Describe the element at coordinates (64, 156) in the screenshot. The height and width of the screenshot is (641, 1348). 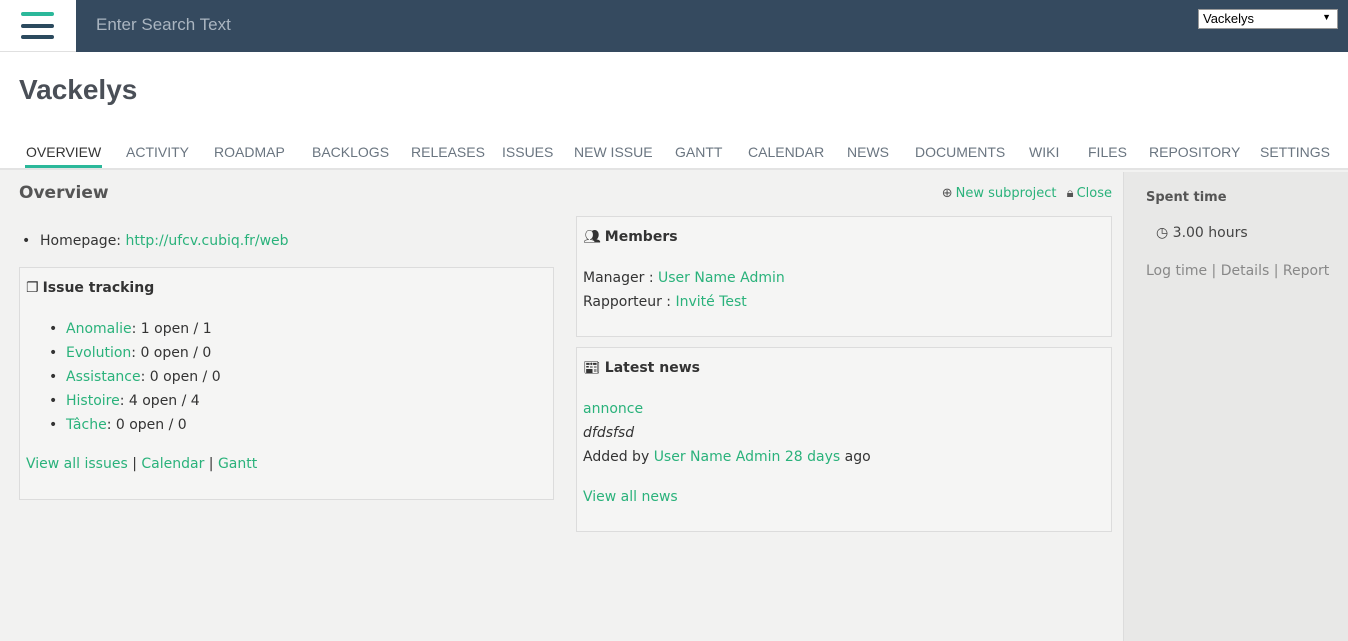
I see `tab-overview: OVERVIEW` at that location.